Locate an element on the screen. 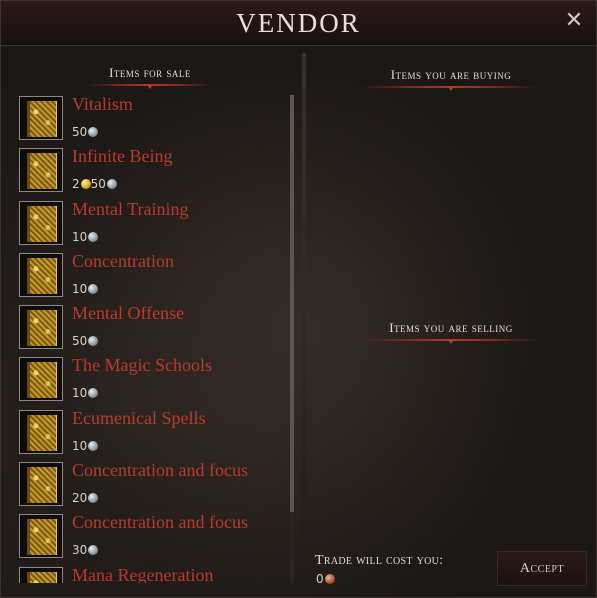 This screenshot has height=598, width=597. item-name: Concentration is located at coordinates (123, 261).